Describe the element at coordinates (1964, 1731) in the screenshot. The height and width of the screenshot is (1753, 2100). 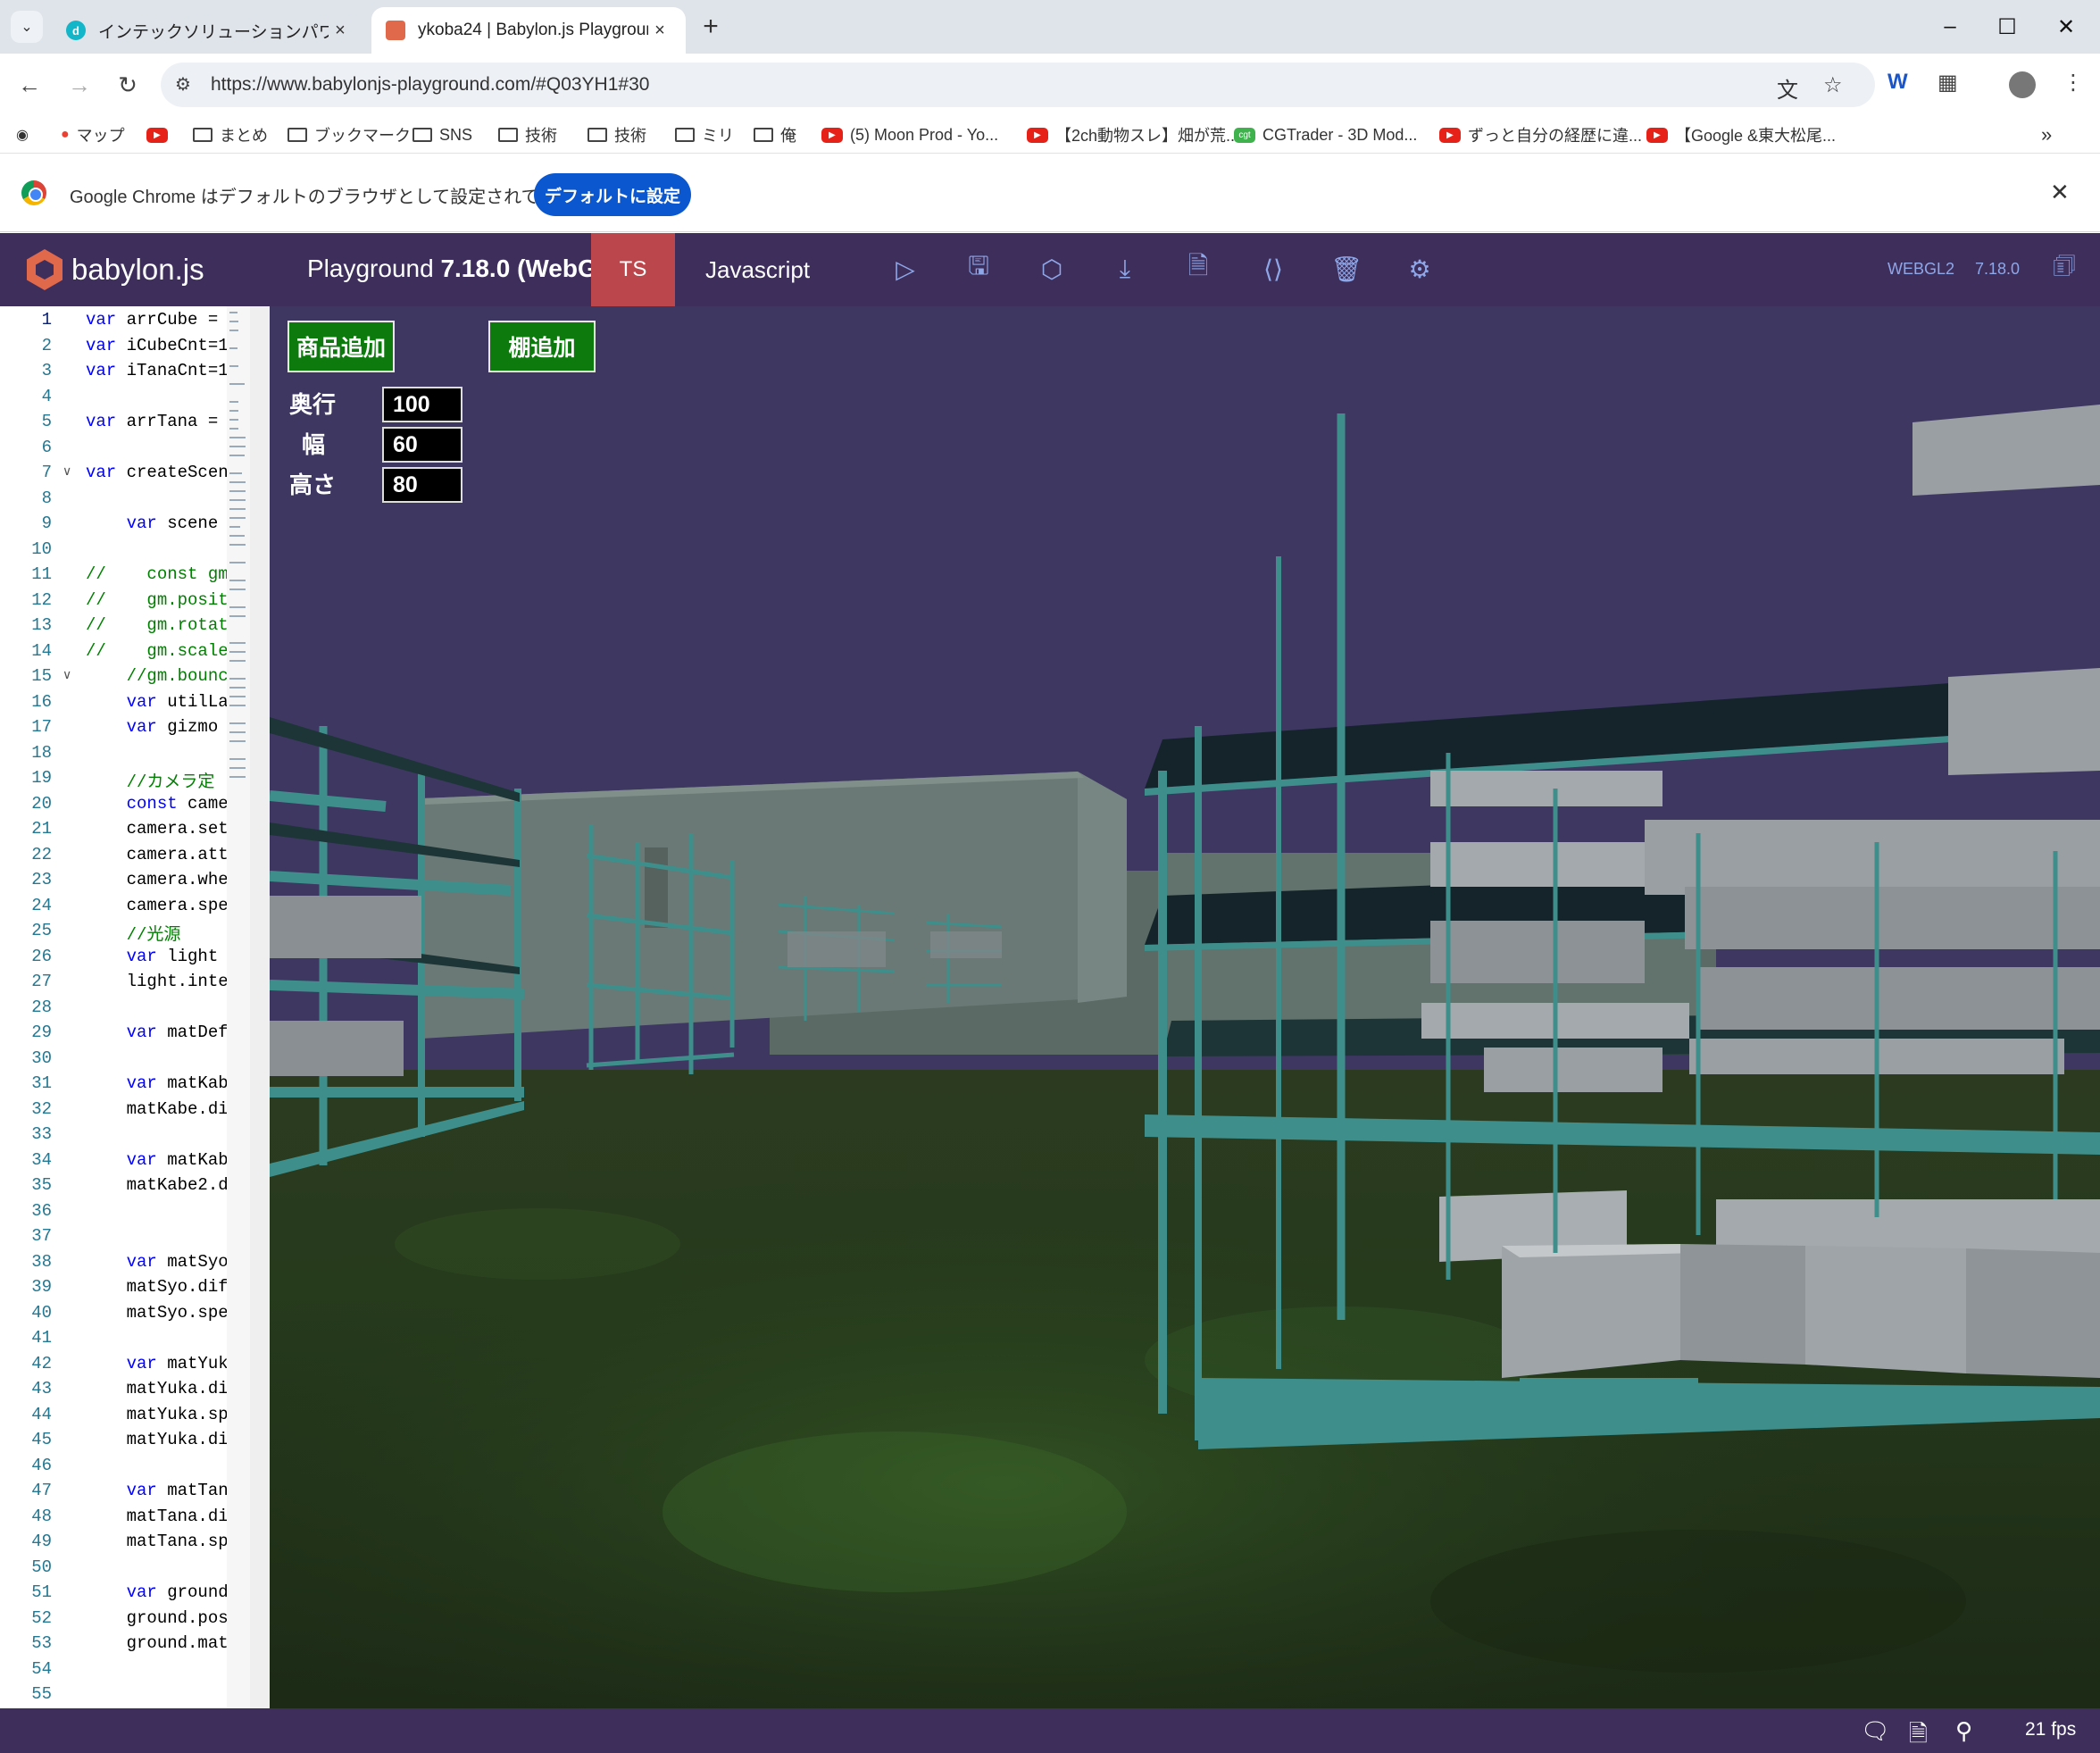
I see `search-icon: ⚲` at that location.